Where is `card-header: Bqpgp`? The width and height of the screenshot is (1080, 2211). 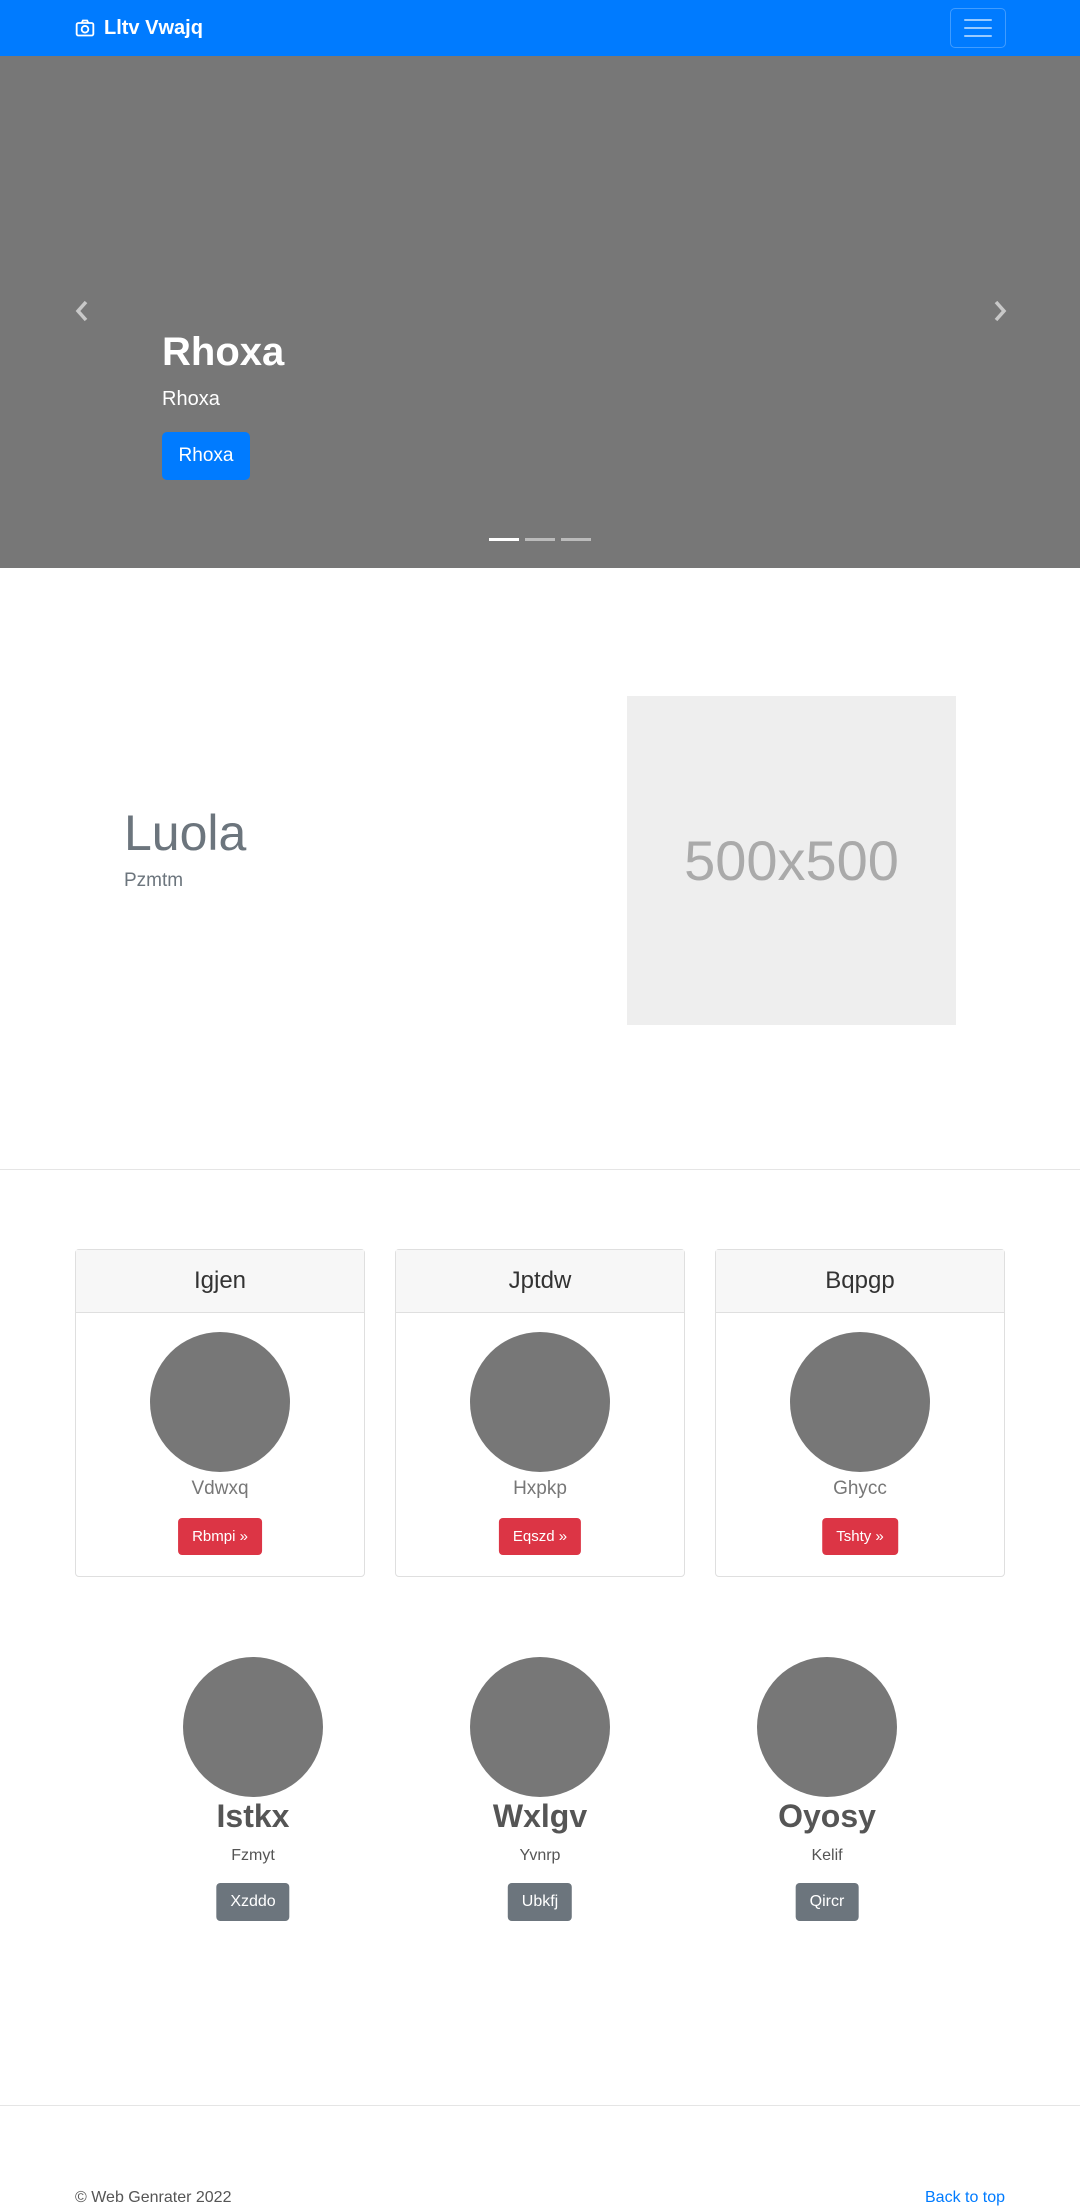
card-header: Bqpgp is located at coordinates (860, 1281).